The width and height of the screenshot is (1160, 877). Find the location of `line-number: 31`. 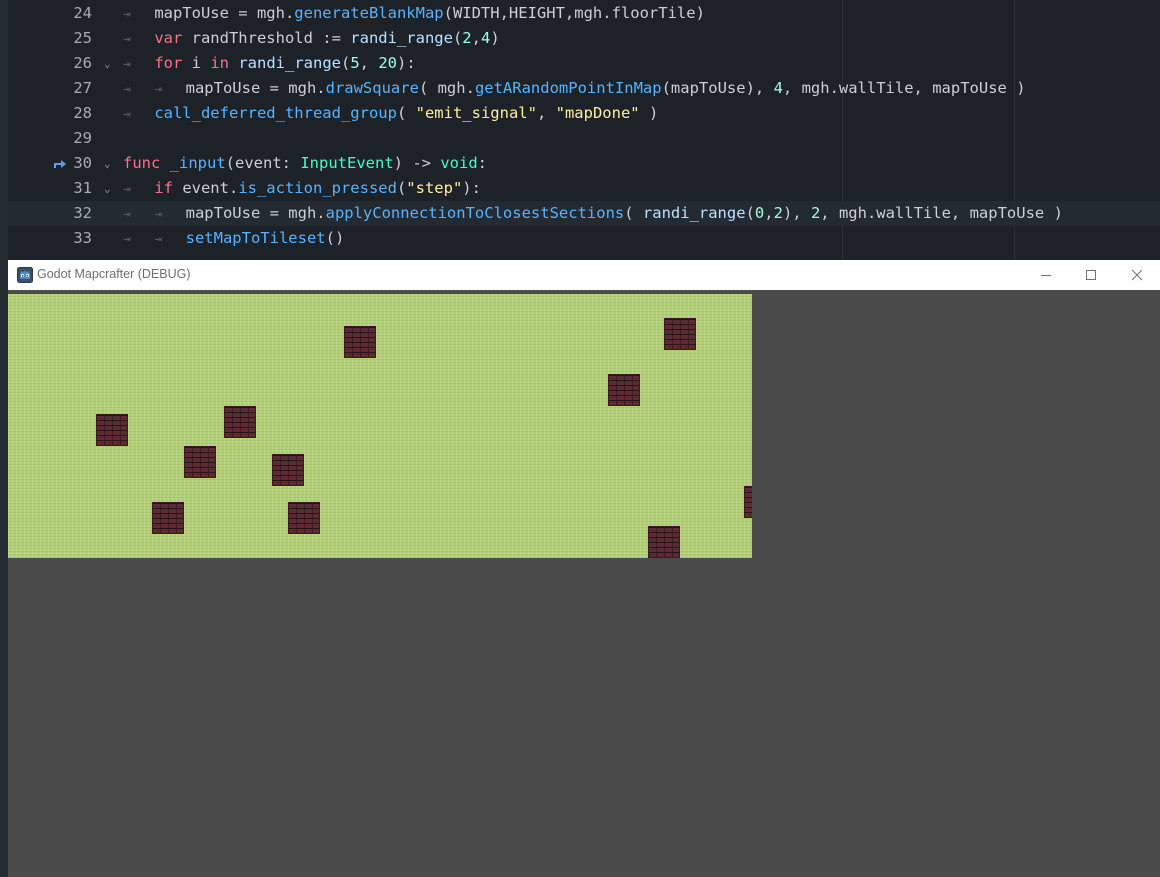

line-number: 31 is located at coordinates (82, 188).